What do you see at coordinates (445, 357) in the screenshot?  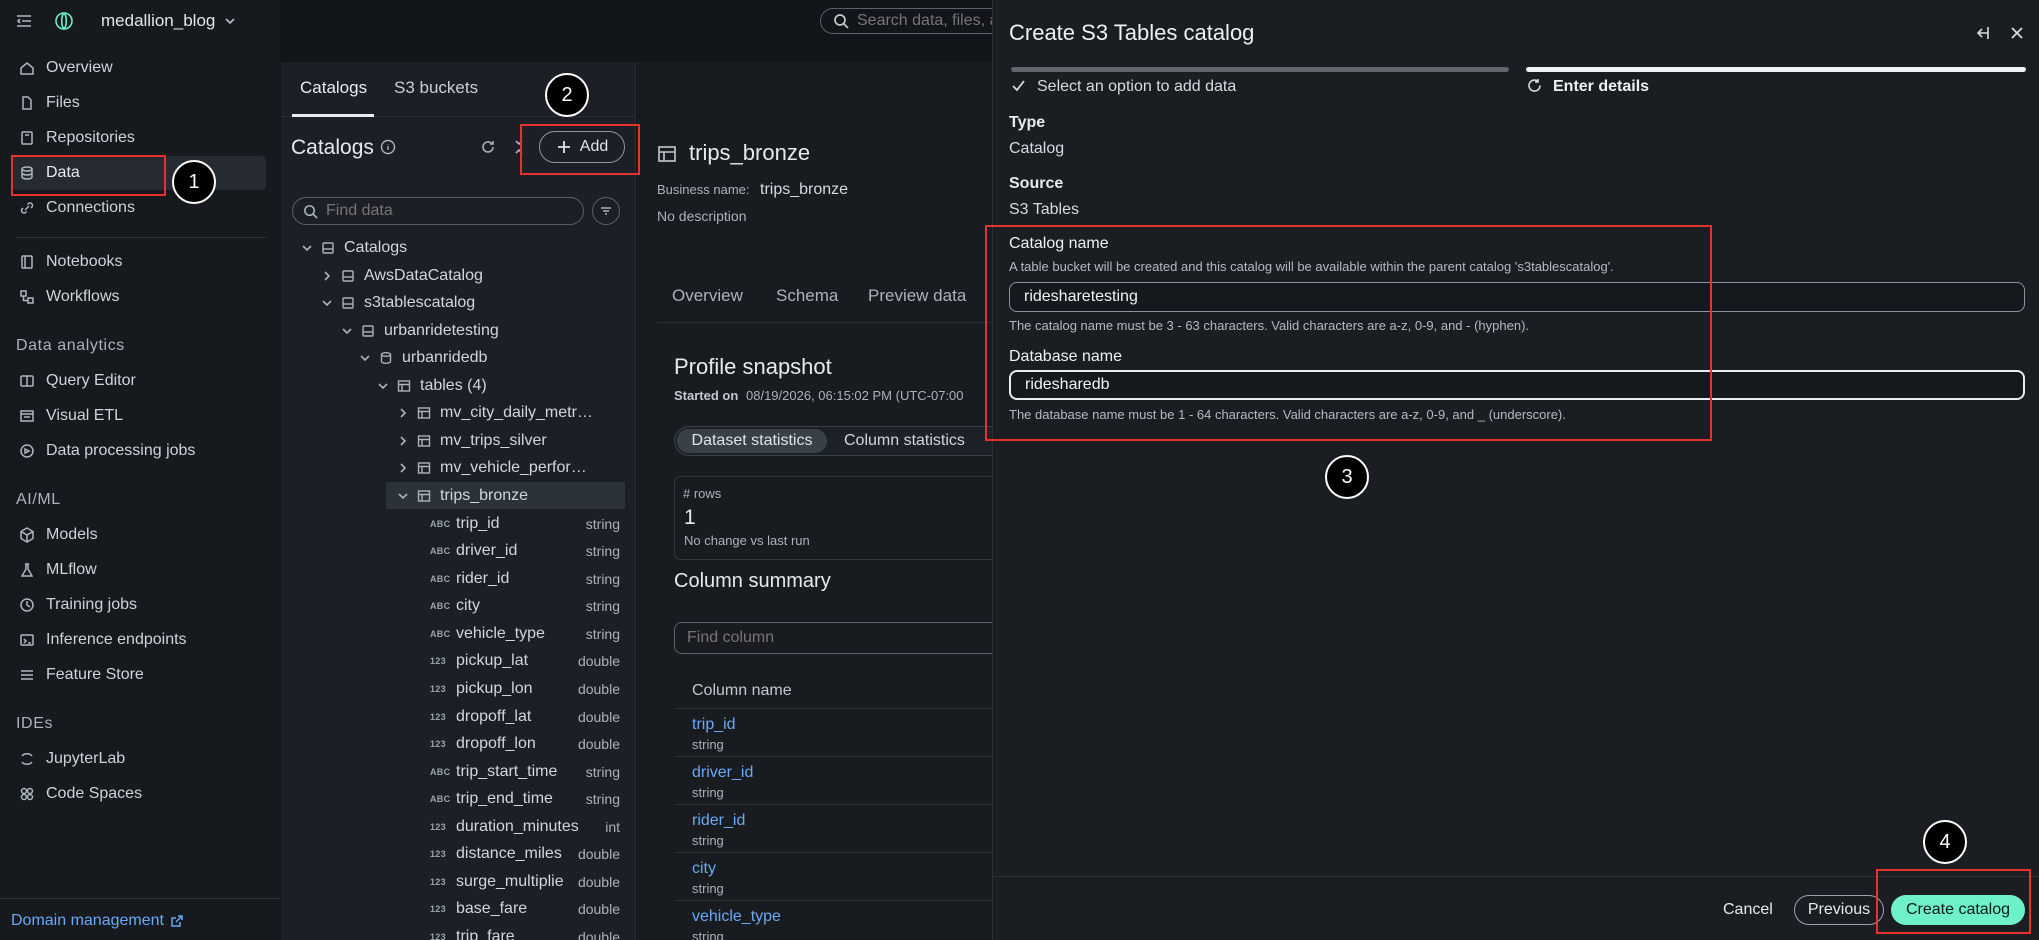 I see `tree-node-label: urbanridedb` at bounding box center [445, 357].